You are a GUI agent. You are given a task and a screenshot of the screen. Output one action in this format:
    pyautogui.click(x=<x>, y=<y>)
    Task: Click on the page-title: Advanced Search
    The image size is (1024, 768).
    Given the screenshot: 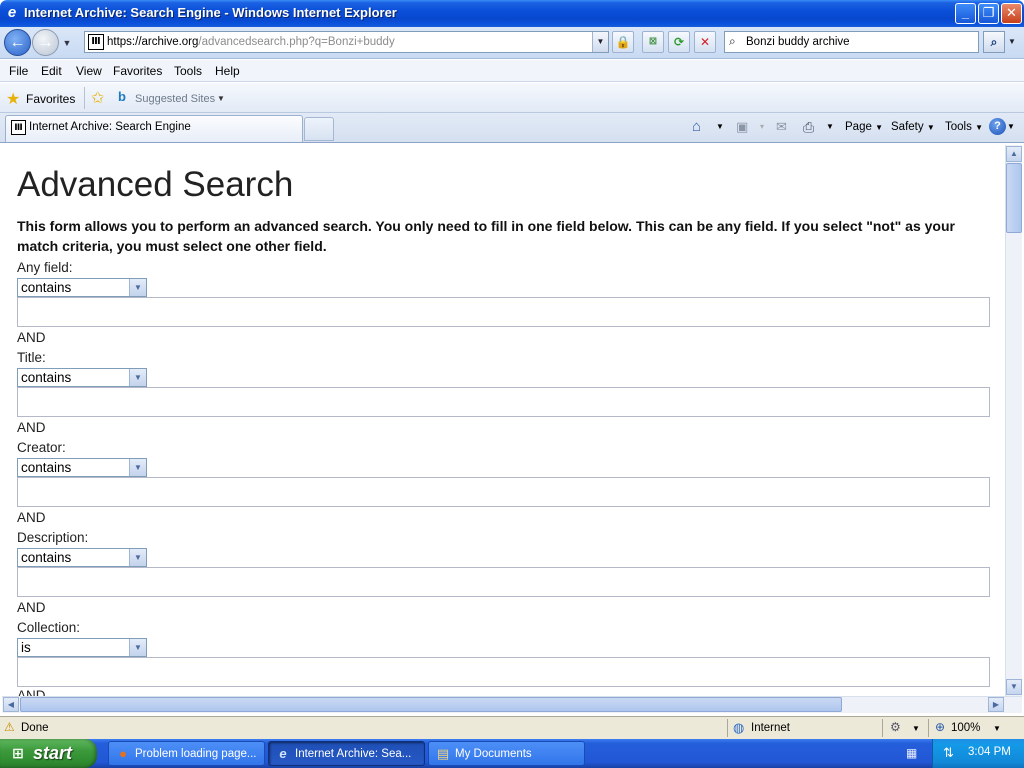 What is the action you would take?
    pyautogui.click(x=155, y=184)
    